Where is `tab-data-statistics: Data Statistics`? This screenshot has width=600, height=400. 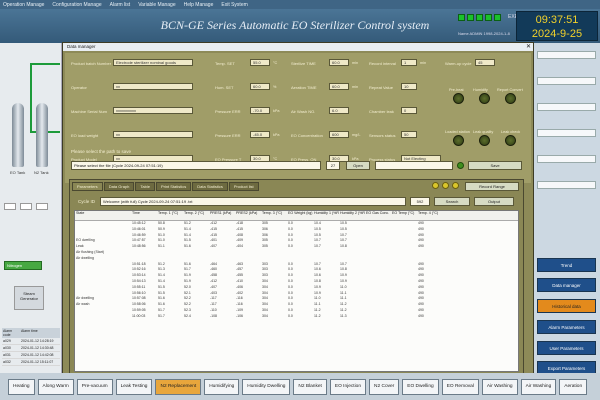 tab-data-statistics: Data Statistics is located at coordinates (210, 186).